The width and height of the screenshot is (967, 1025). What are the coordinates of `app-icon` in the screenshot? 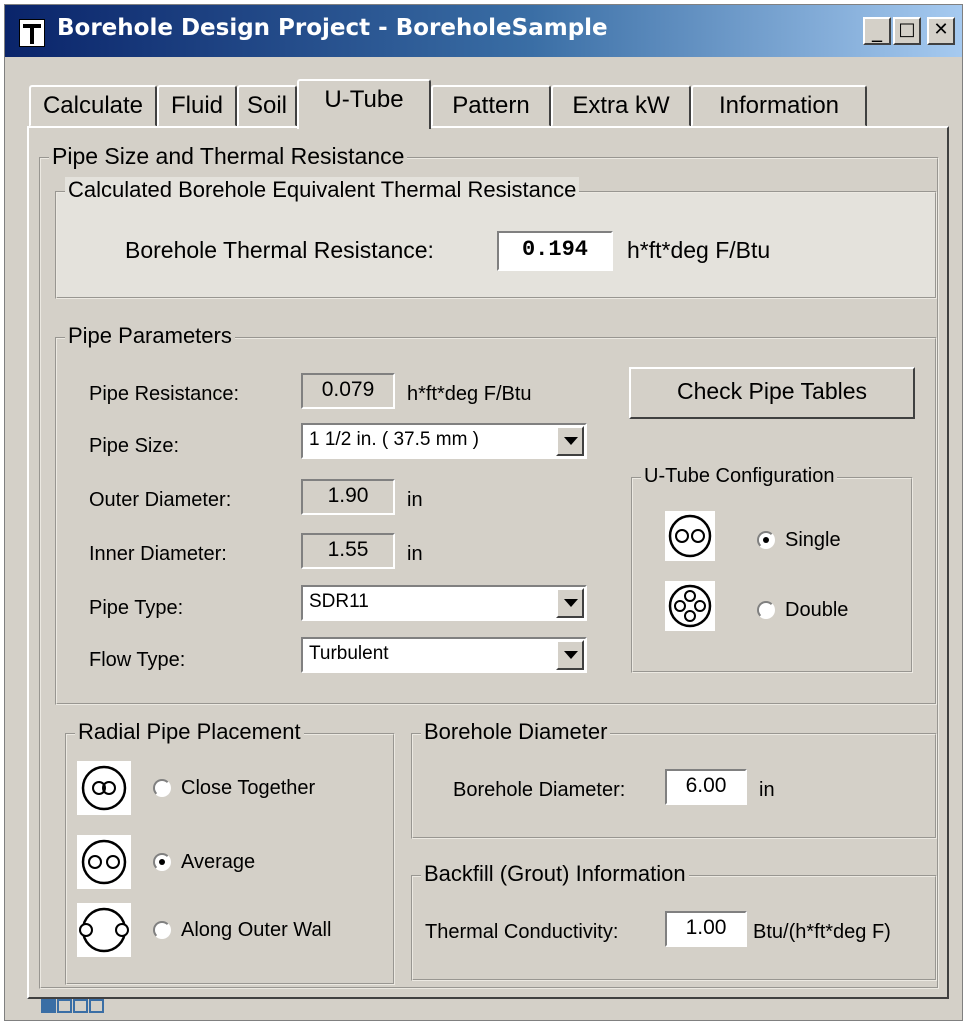 It's located at (32, 33).